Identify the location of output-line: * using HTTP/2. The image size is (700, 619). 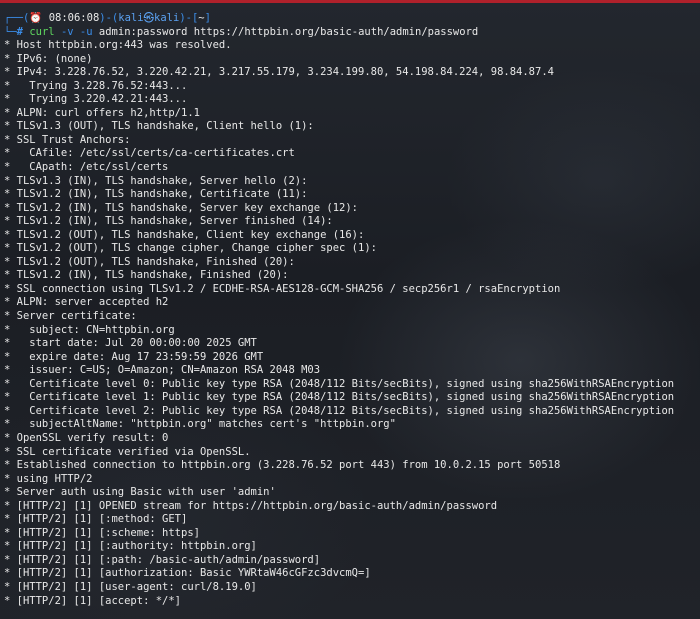
(48, 478).